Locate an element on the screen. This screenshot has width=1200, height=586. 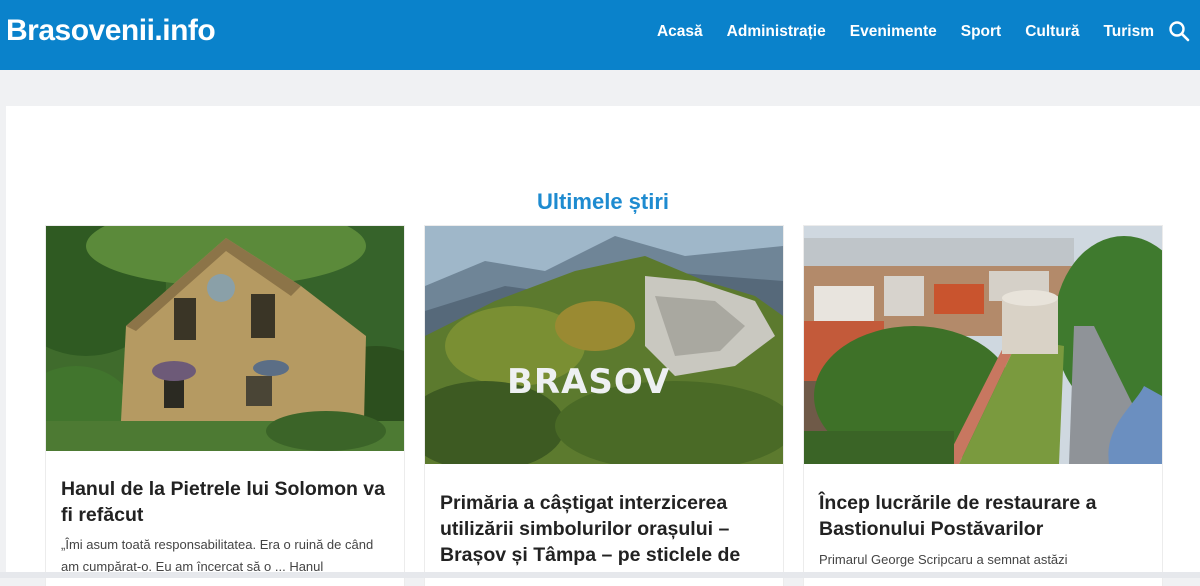
nav-item-sport: Sport is located at coordinates (981, 32).